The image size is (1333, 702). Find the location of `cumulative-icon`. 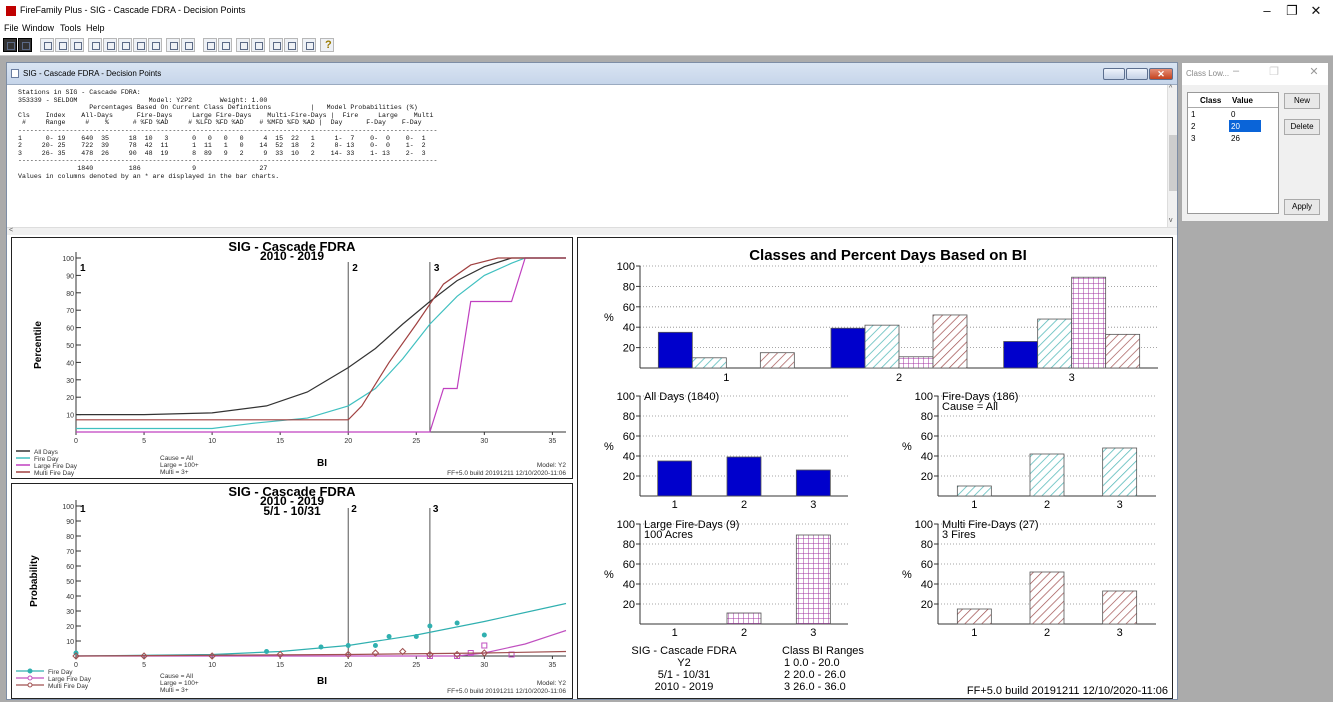

cumulative-icon is located at coordinates (225, 45).